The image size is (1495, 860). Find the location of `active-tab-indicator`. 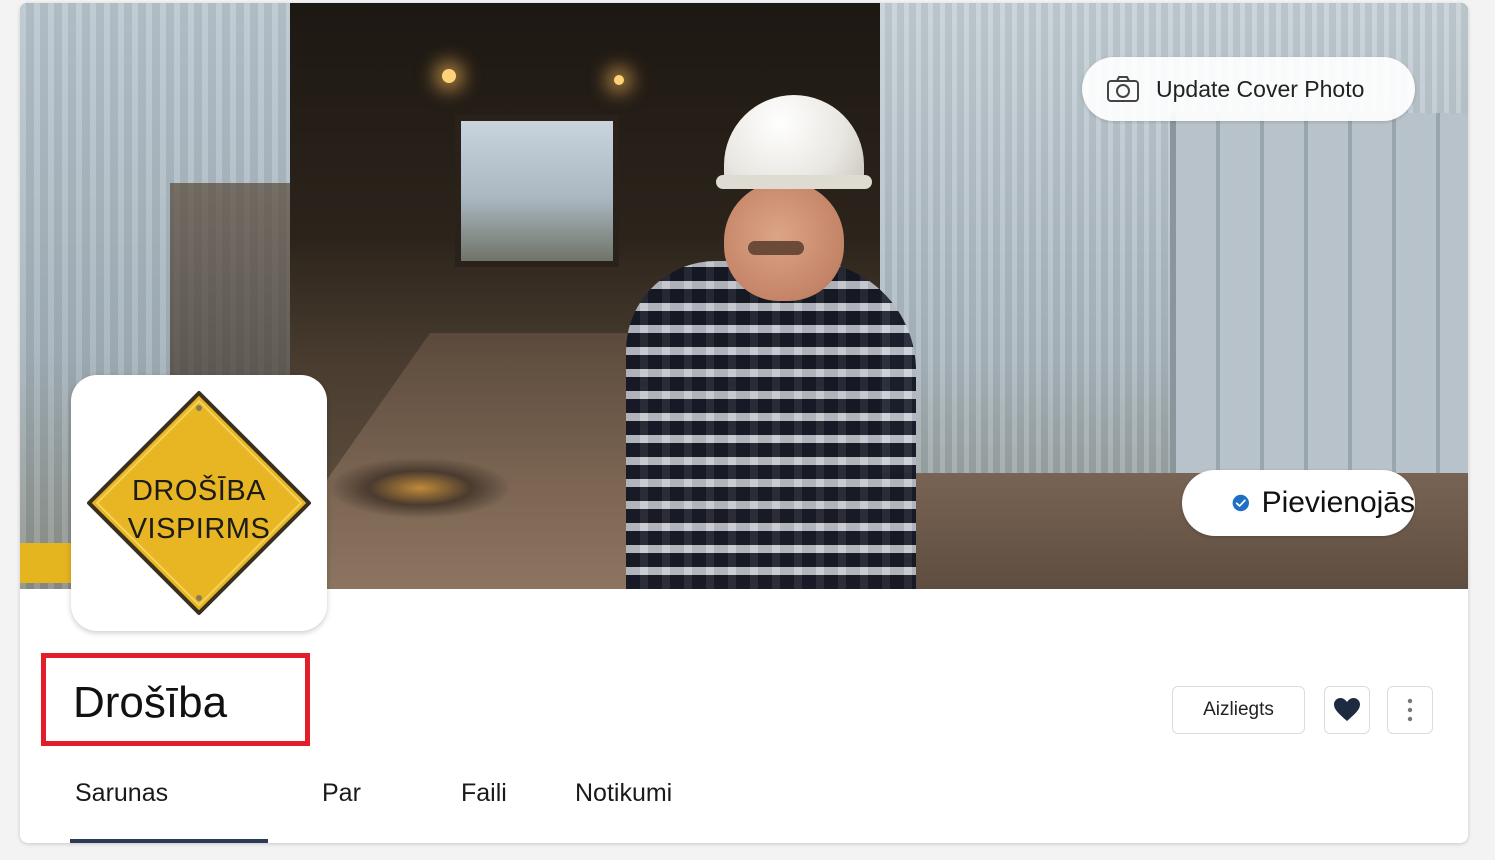

active-tab-indicator is located at coordinates (169, 841).